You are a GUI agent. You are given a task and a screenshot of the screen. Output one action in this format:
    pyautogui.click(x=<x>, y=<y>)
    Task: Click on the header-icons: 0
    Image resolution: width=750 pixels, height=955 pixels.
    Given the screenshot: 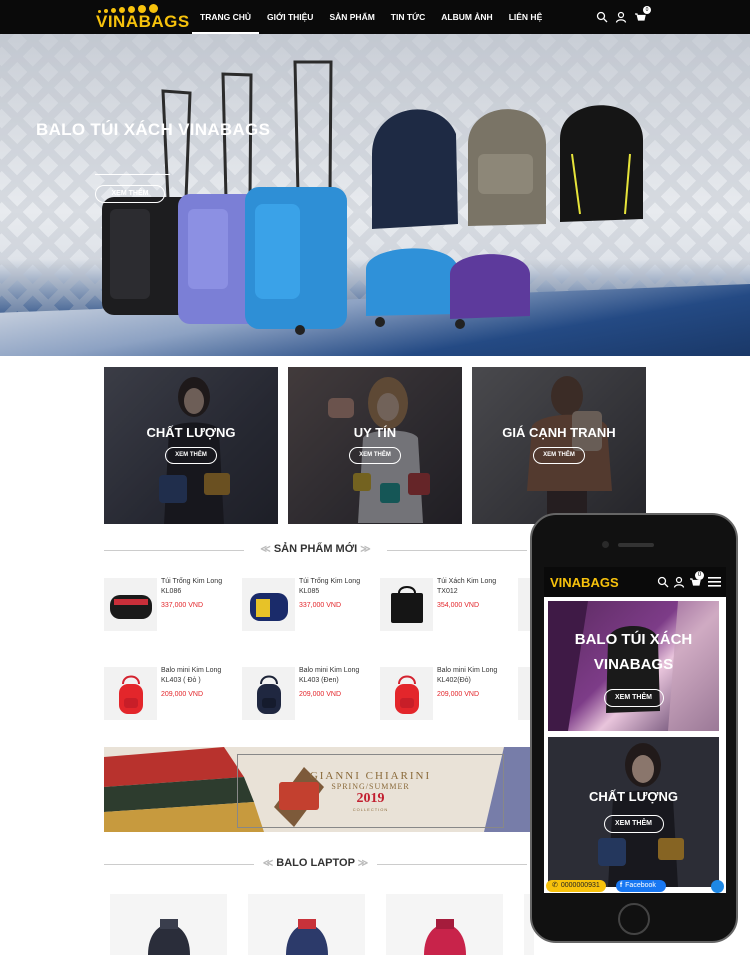 What is the action you would take?
    pyautogui.click(x=623, y=14)
    